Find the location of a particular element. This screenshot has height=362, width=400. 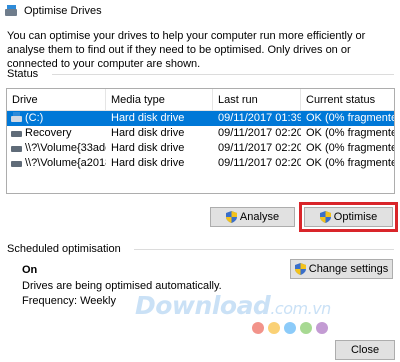

close-button-label: Close is located at coordinates (365, 350).